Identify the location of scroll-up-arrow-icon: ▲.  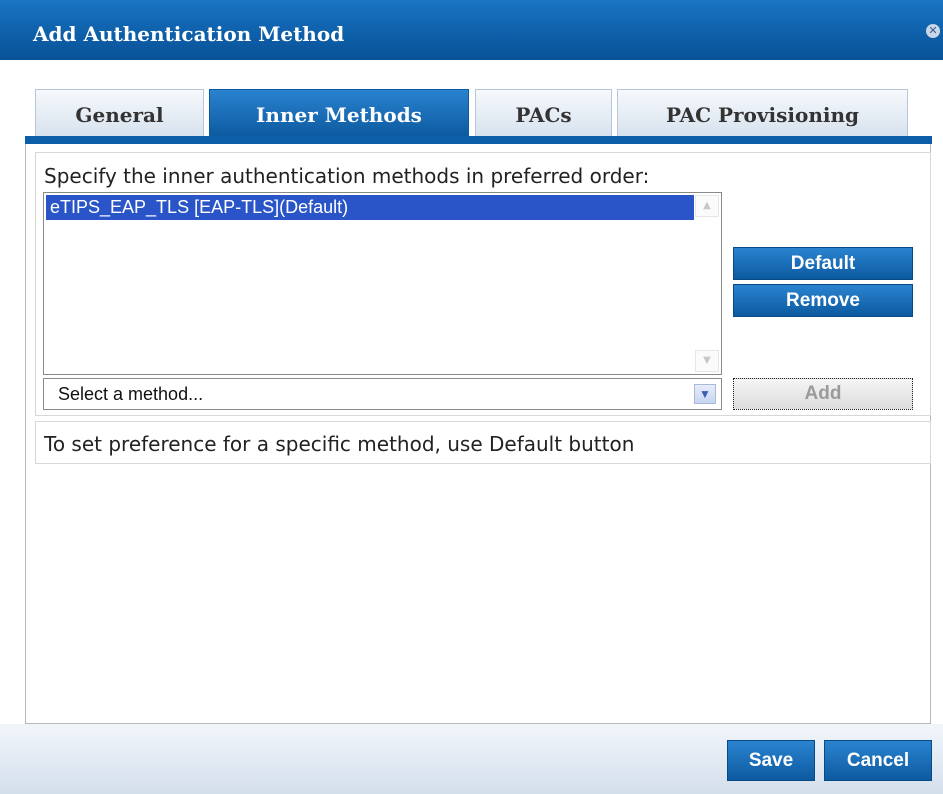
(707, 206).